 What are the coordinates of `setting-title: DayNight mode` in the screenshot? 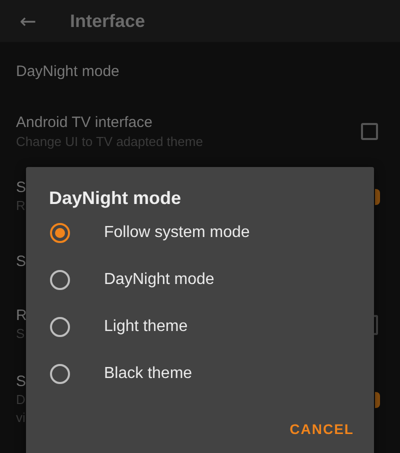 It's located at (197, 71).